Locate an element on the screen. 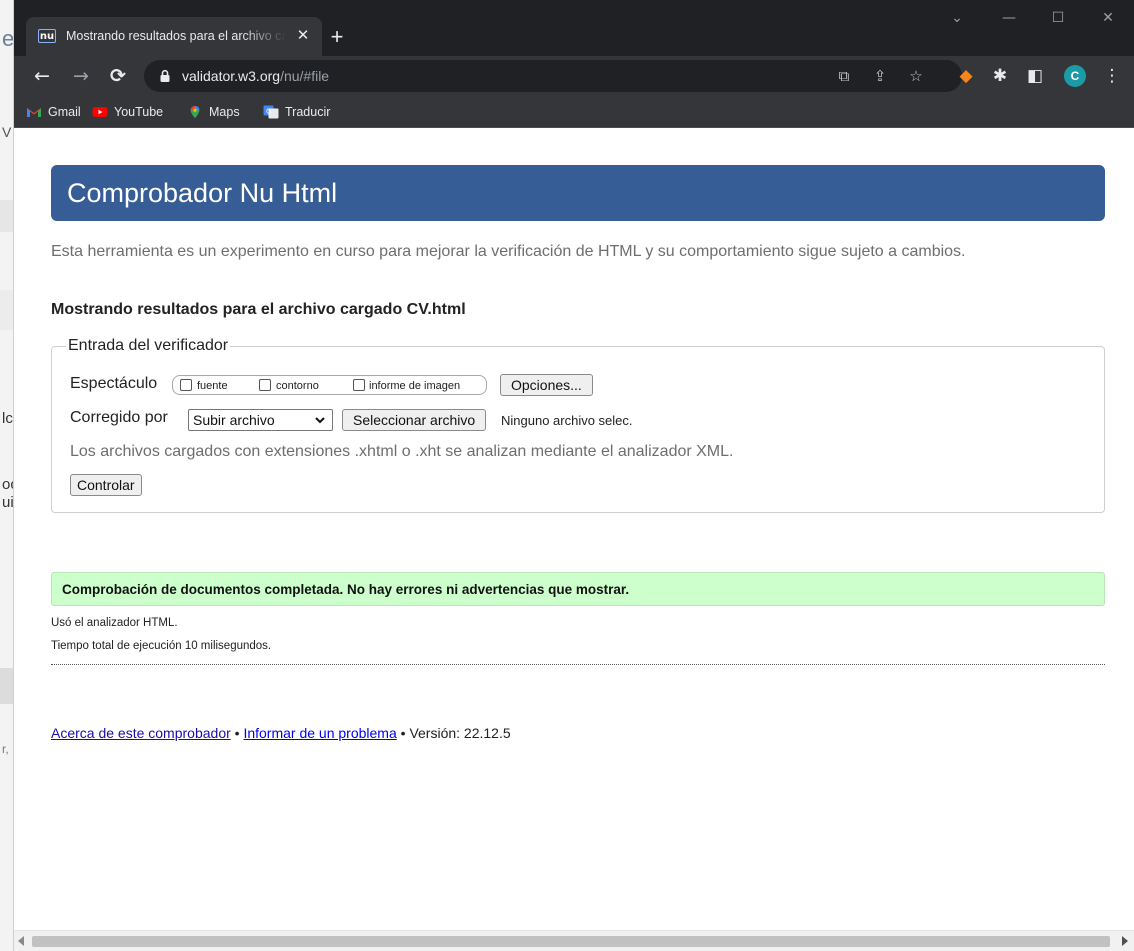 The height and width of the screenshot is (951, 1134). minimize-button: — is located at coordinates (1009, 18).